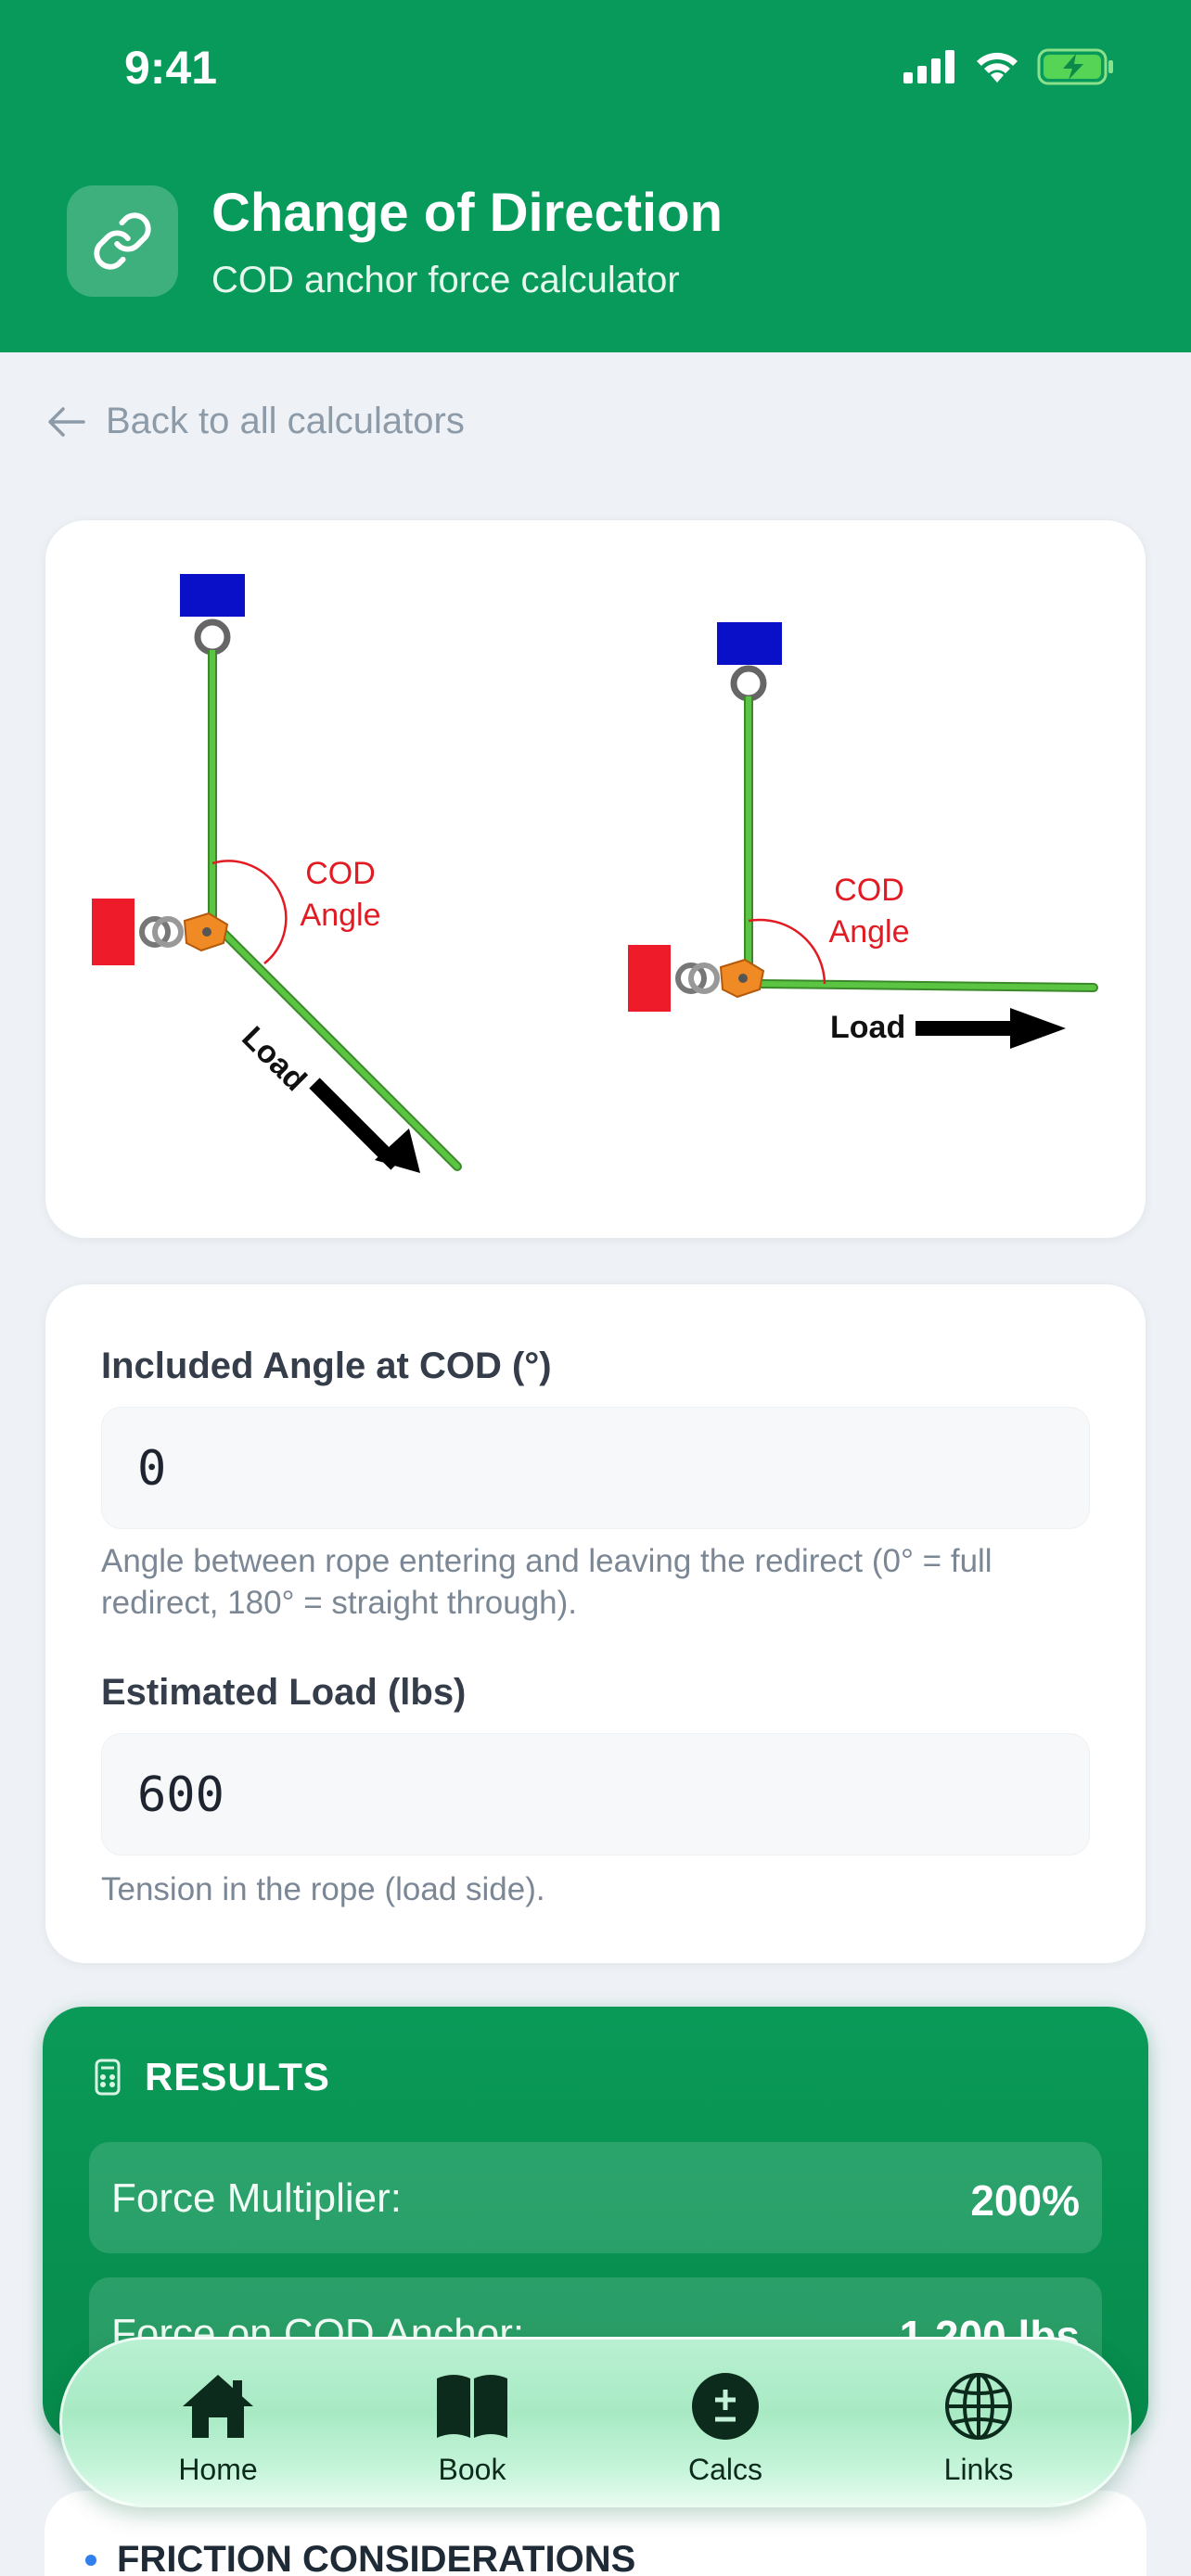 The height and width of the screenshot is (2576, 1191). What do you see at coordinates (113, 932) in the screenshot?
I see `side-anchor-left` at bounding box center [113, 932].